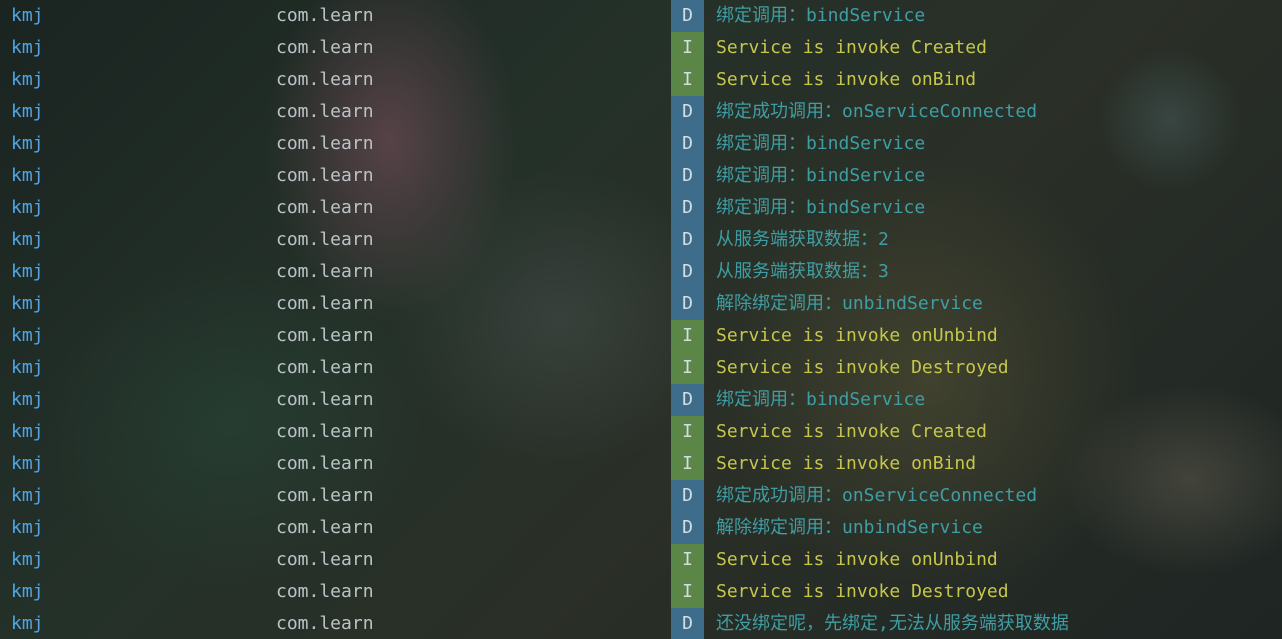  What do you see at coordinates (802, 271) in the screenshot?
I see `log-message: 从服务端获取数据：3` at bounding box center [802, 271].